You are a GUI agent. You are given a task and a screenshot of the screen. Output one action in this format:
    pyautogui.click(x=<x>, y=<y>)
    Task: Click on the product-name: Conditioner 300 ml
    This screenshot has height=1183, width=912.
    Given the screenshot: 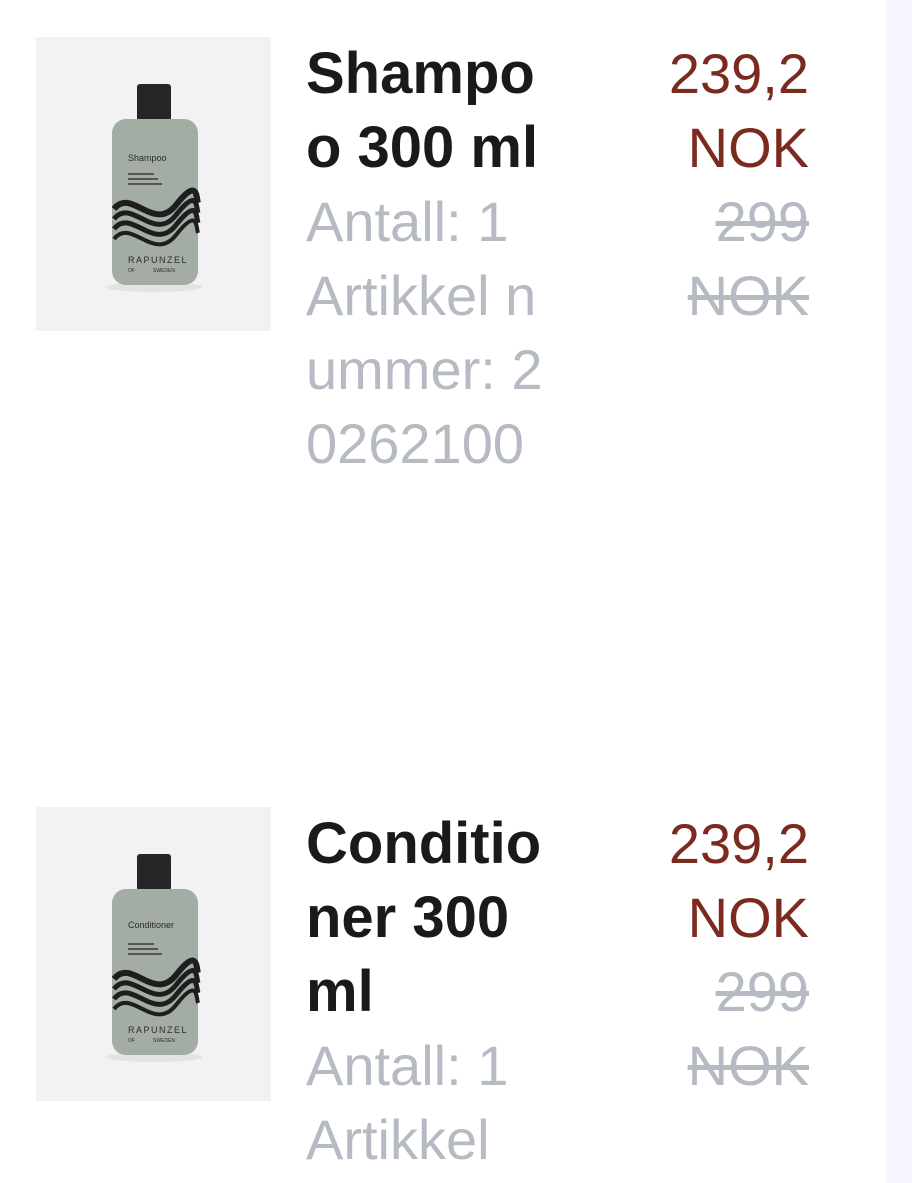 What is the action you would take?
    pyautogui.click(x=426, y=918)
    